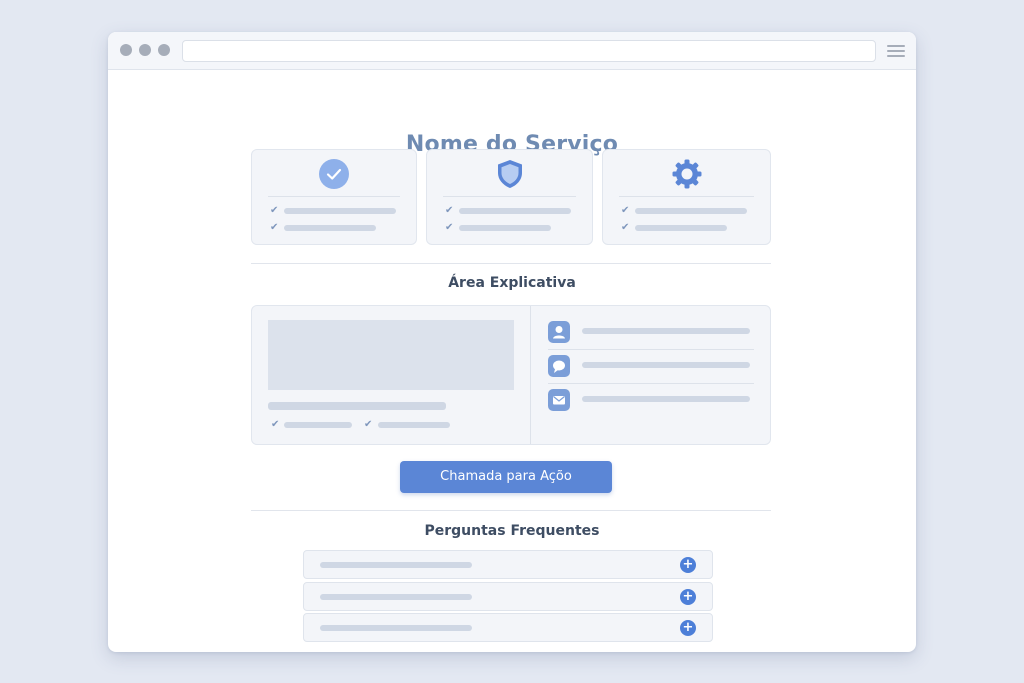 Image resolution: width=1024 pixels, height=683 pixels. What do you see at coordinates (391, 355) in the screenshot?
I see `image-placeholder` at bounding box center [391, 355].